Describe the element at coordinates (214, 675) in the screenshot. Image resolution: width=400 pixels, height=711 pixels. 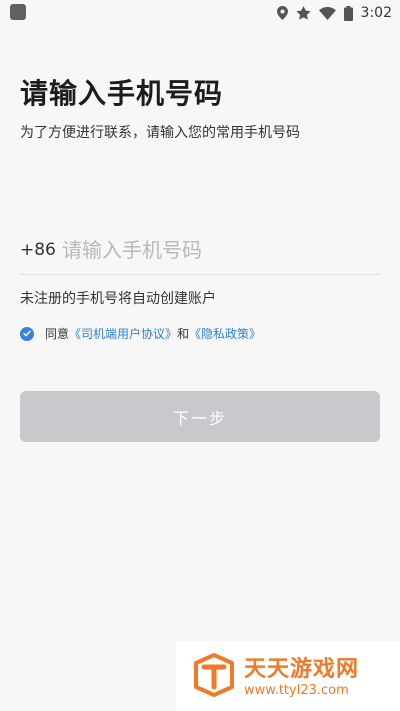
I see `watermark-logo-icon` at that location.